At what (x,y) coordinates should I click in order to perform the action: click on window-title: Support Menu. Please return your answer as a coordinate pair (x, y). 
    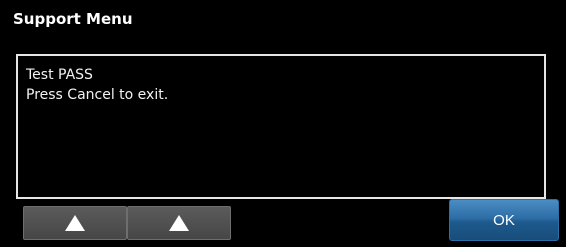
    Looking at the image, I should click on (73, 19).